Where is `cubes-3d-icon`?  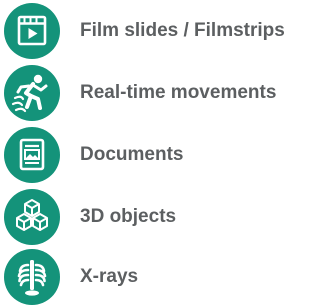
cubes-3d-icon is located at coordinates (32, 217).